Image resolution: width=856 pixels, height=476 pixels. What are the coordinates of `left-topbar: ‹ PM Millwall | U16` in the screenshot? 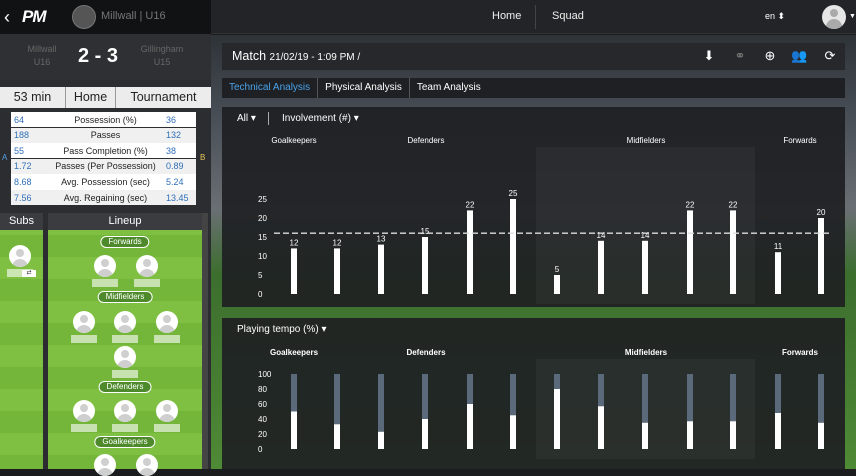 It's located at (105, 17).